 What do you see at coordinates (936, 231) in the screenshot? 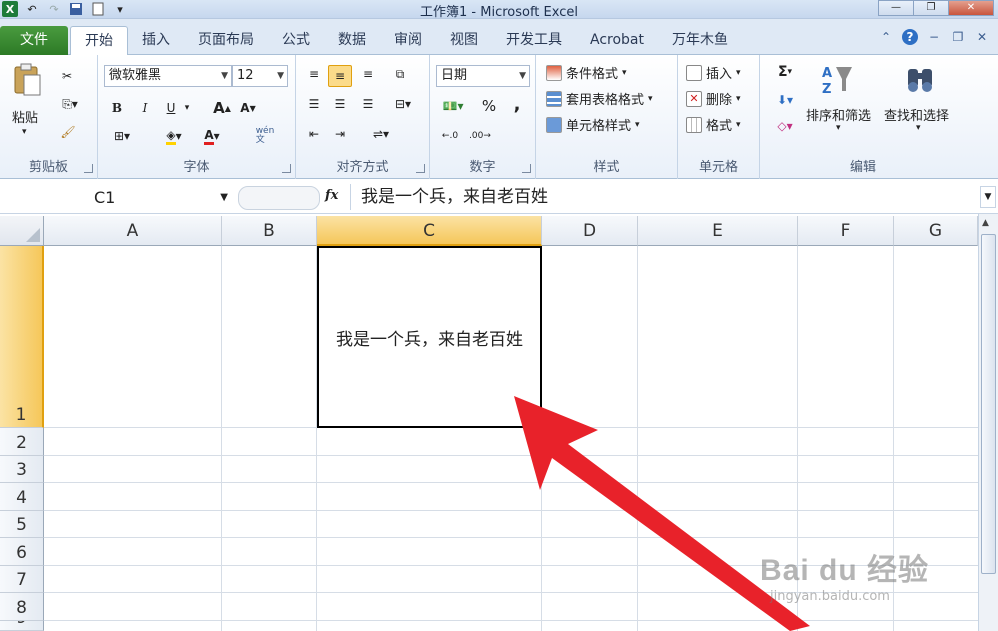
I see `column-header-g: G` at bounding box center [936, 231].